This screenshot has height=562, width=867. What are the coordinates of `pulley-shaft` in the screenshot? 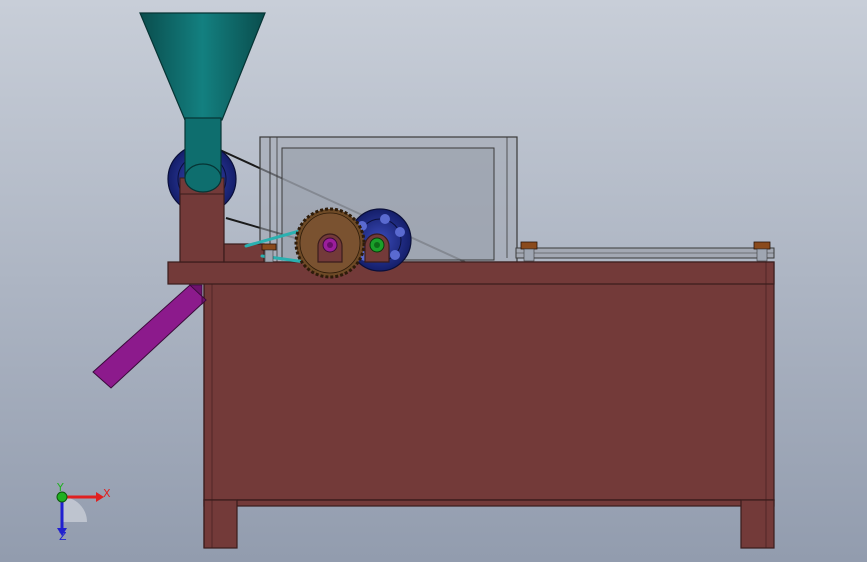 It's located at (377, 245).